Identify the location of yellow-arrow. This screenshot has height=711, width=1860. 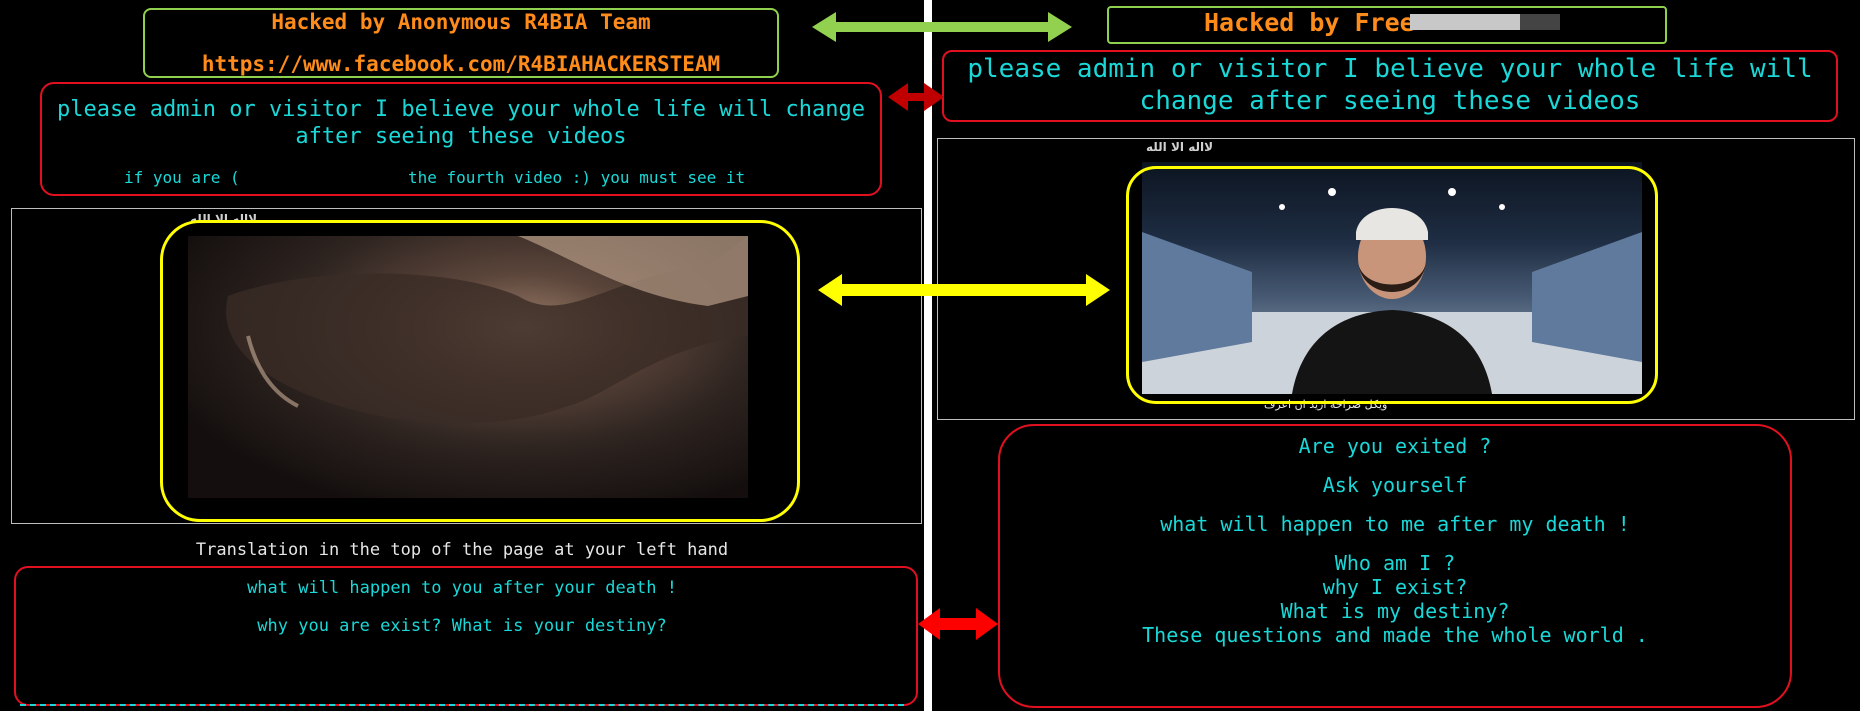
(964, 290).